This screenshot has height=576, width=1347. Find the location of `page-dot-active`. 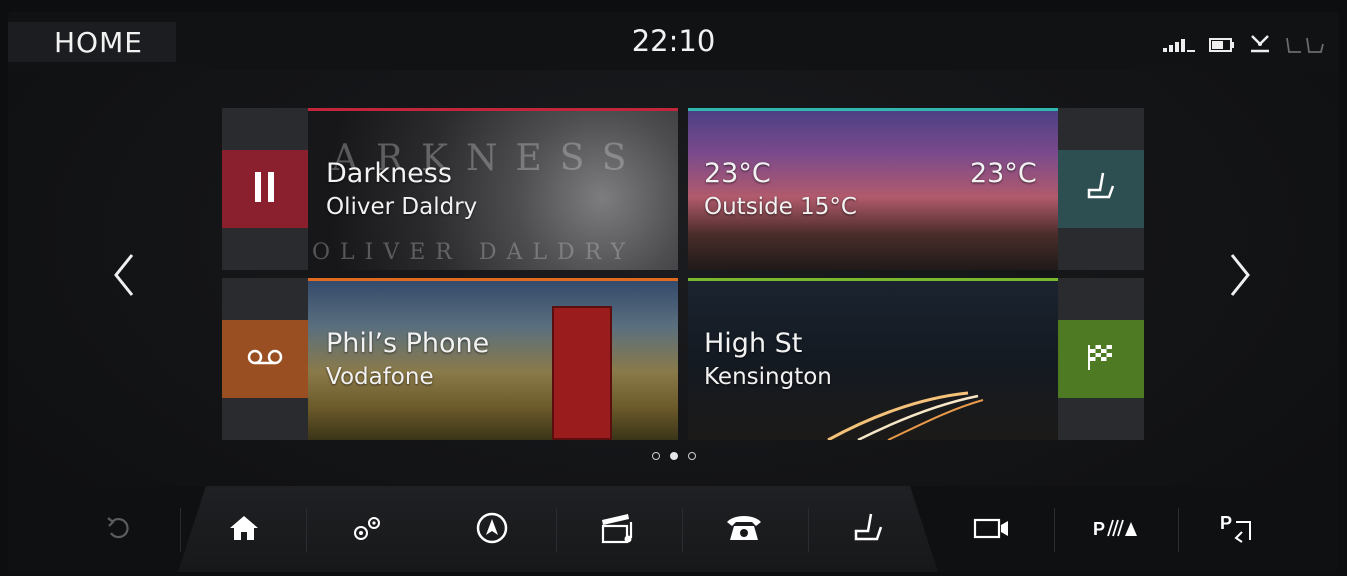

page-dot-active is located at coordinates (673, 456).